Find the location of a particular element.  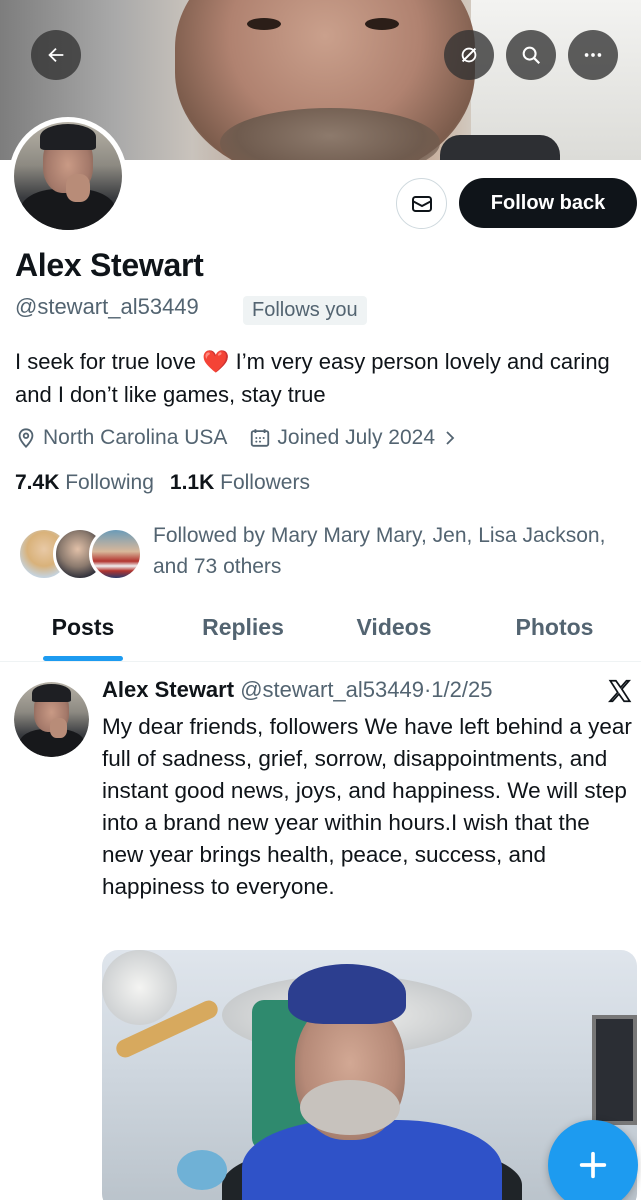

profile-avatar is located at coordinates (68, 176).